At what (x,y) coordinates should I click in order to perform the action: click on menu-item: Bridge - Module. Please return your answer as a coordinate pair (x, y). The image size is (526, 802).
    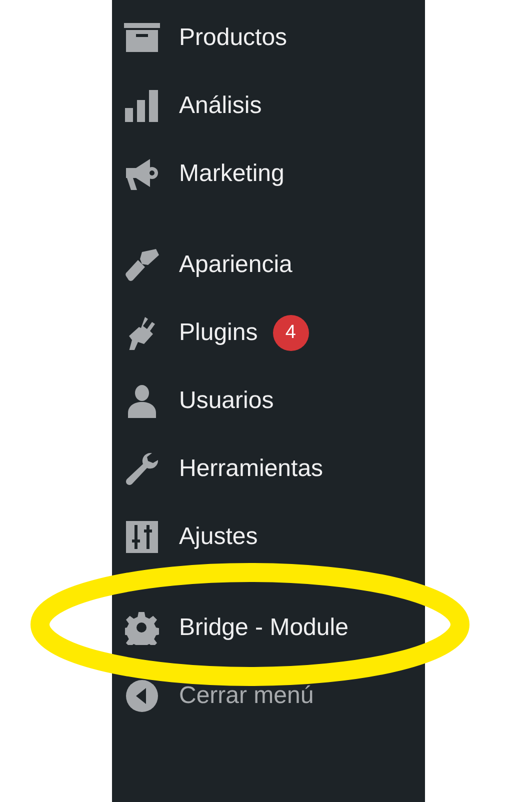
    Looking at the image, I should click on (268, 628).